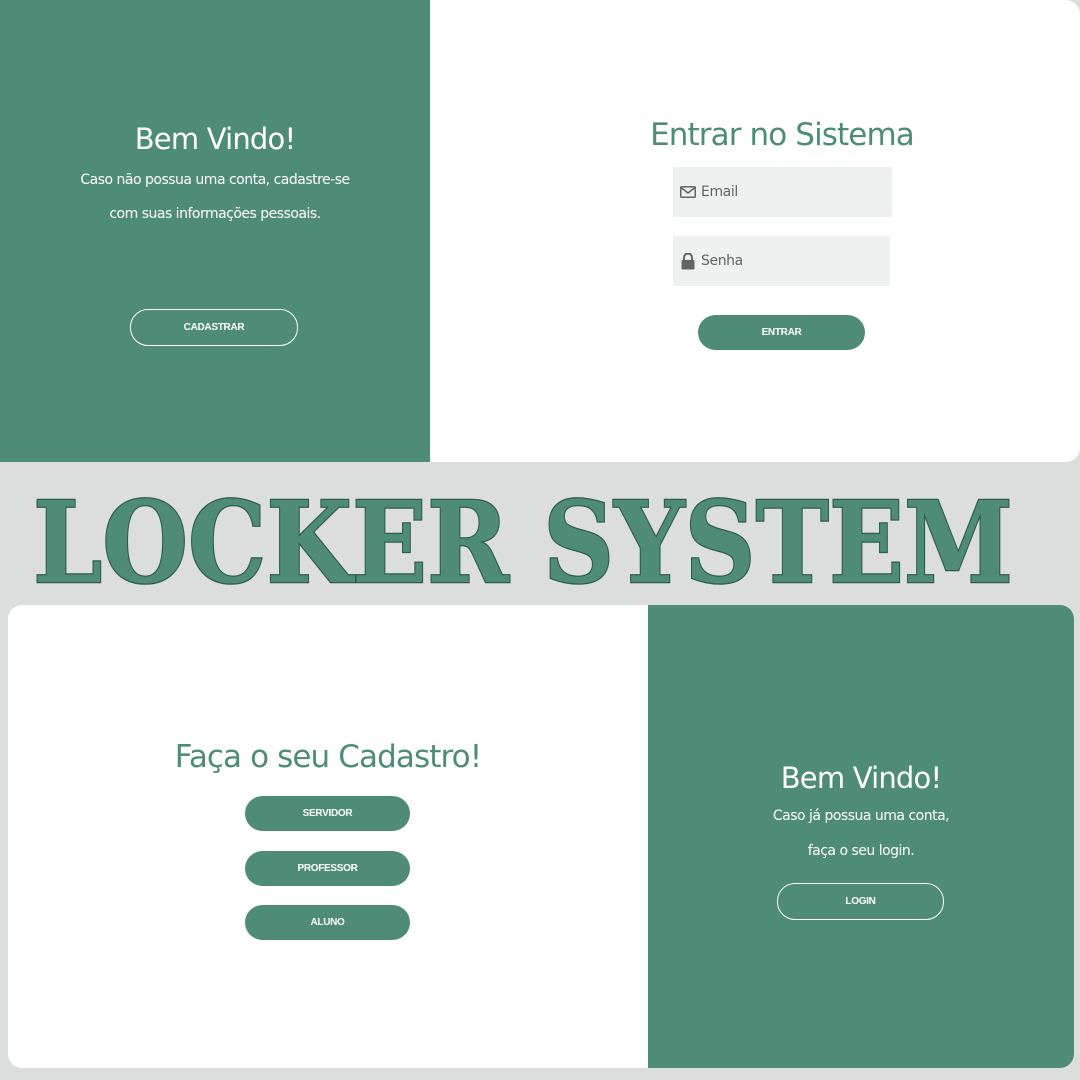  What do you see at coordinates (861, 851) in the screenshot?
I see `register-welcome-line2: faça o seu login.` at bounding box center [861, 851].